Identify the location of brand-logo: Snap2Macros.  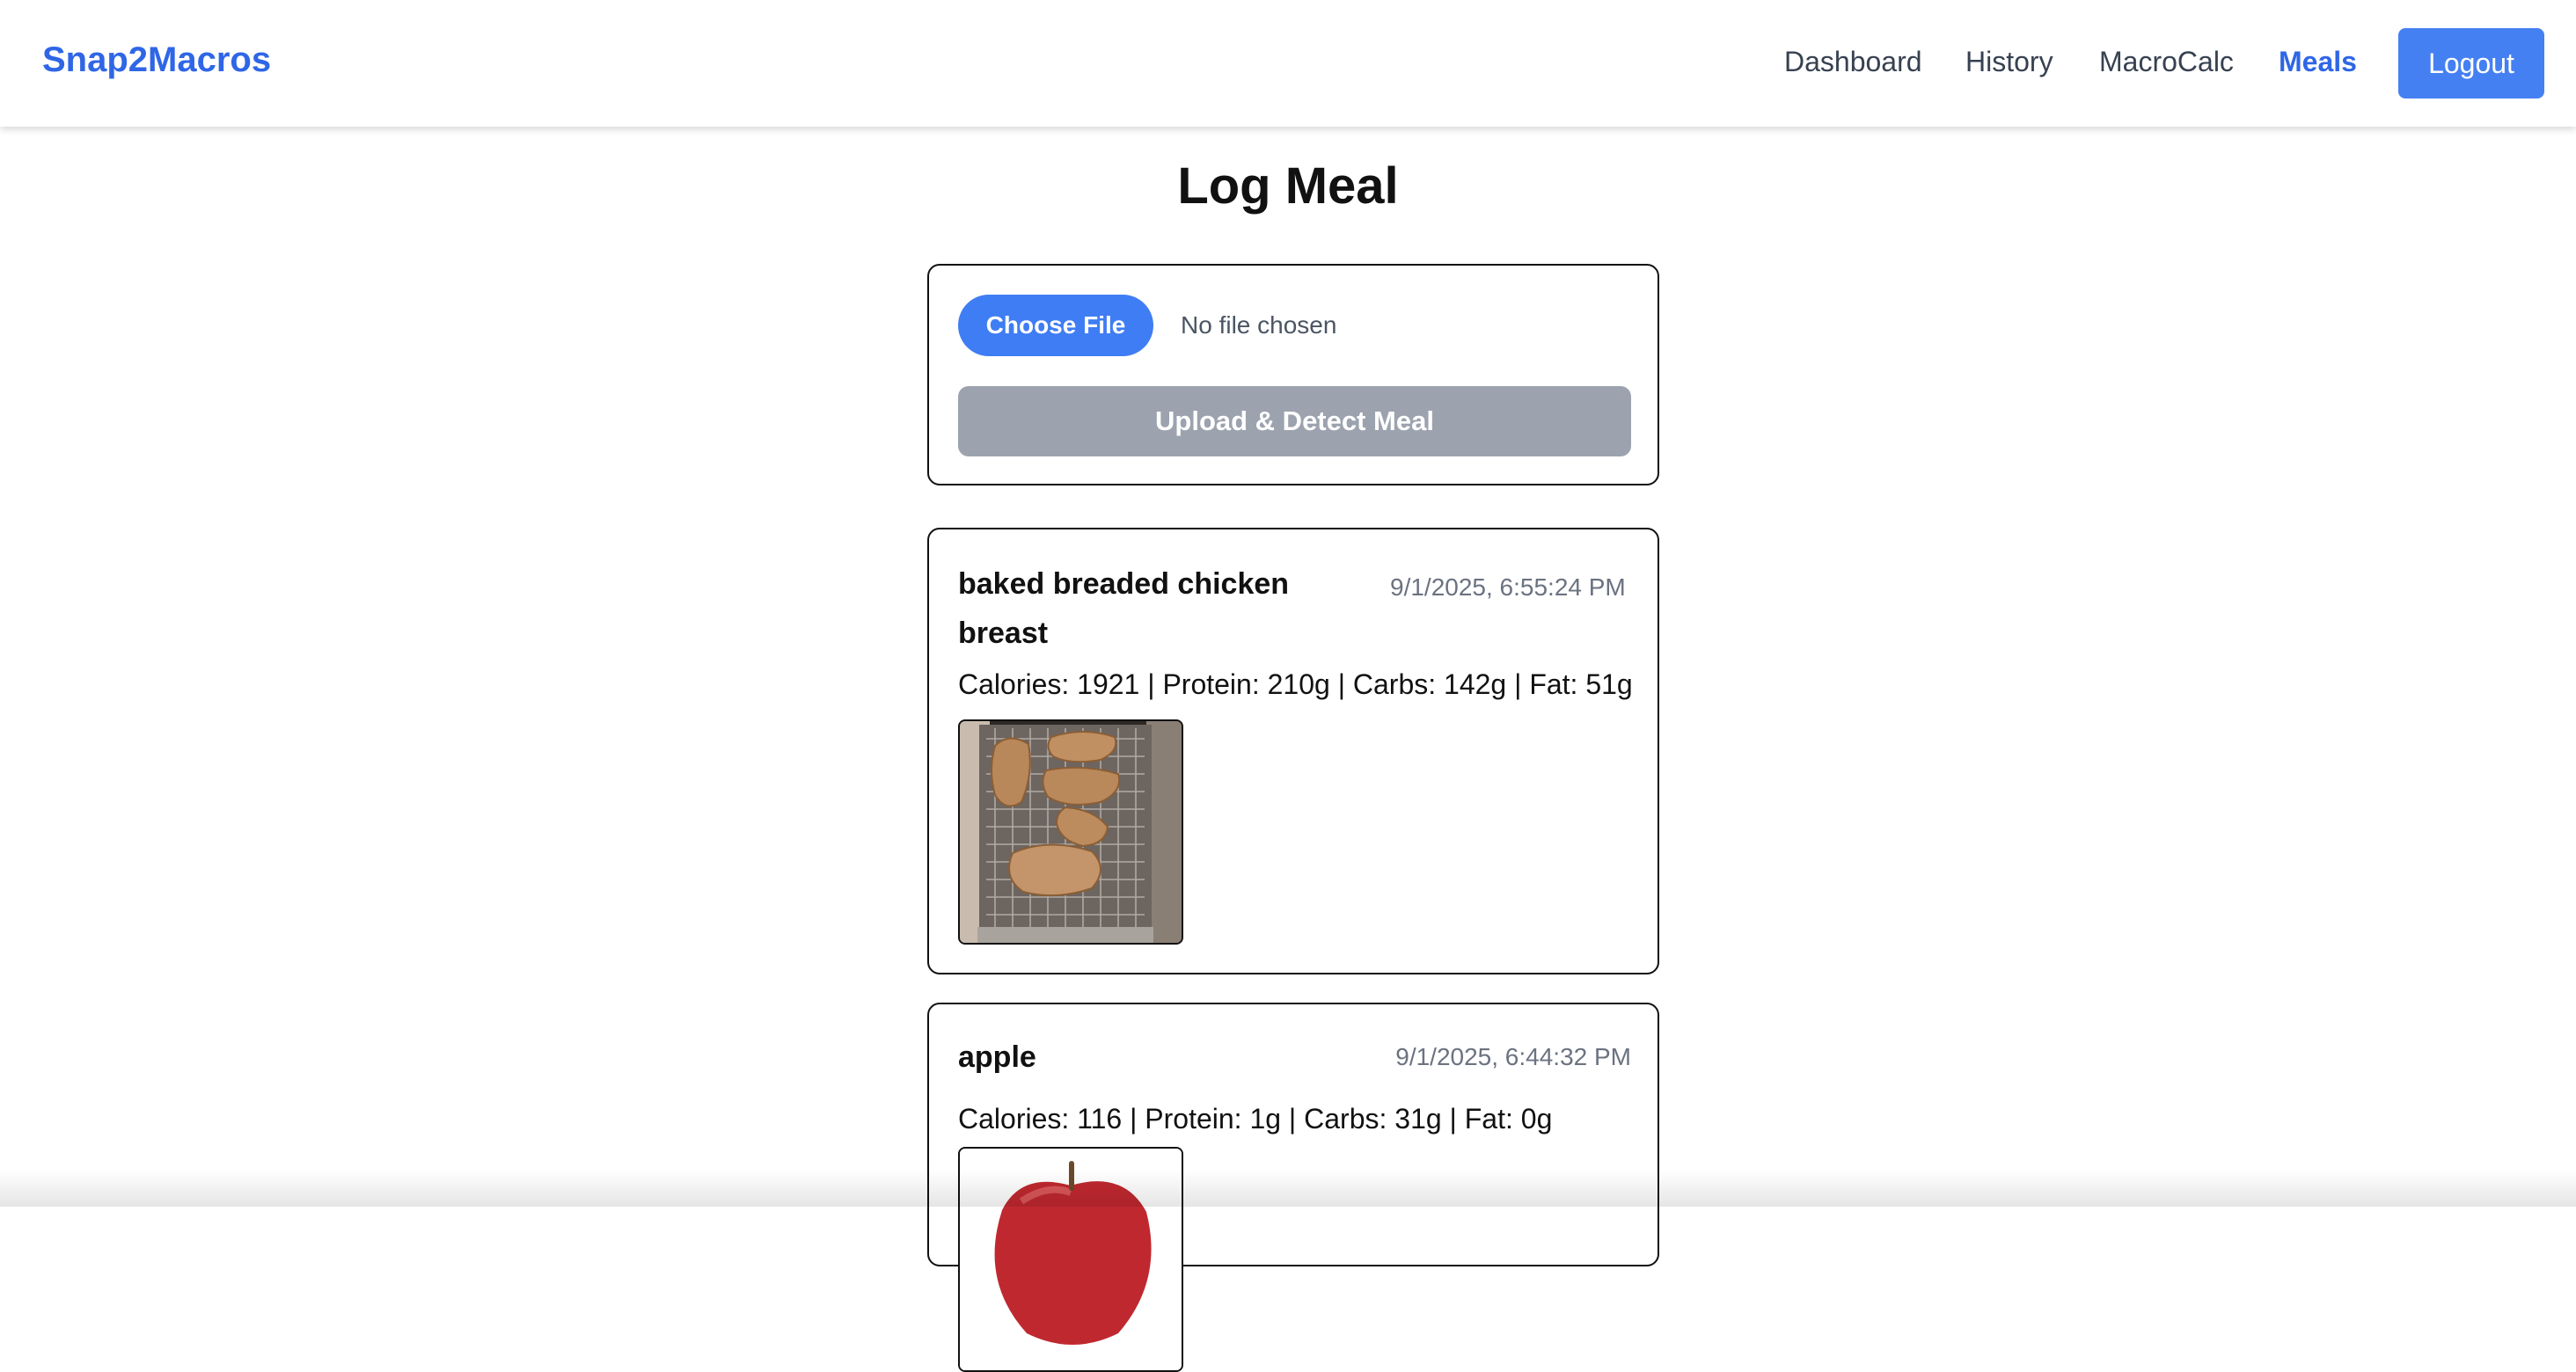
(156, 60).